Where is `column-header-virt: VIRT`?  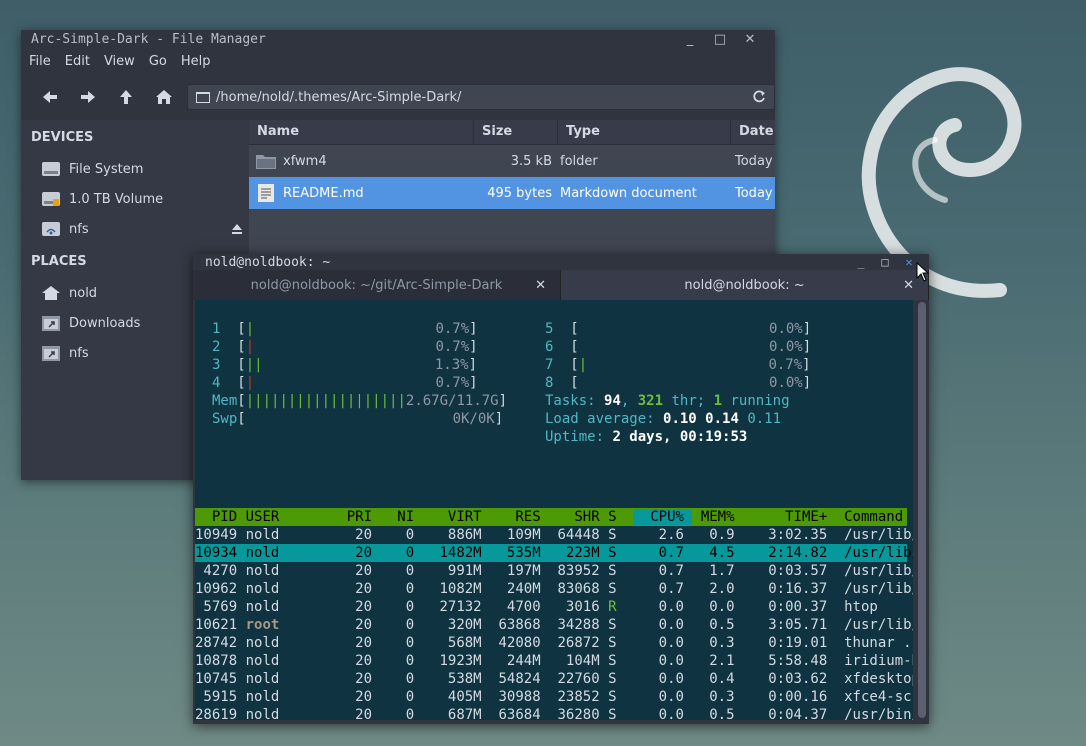 column-header-virt: VIRT is located at coordinates (456, 517).